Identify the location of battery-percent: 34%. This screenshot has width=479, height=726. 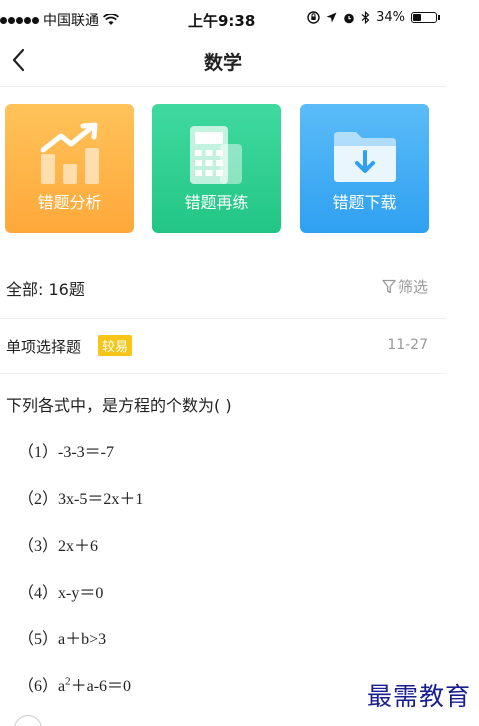
(390, 17).